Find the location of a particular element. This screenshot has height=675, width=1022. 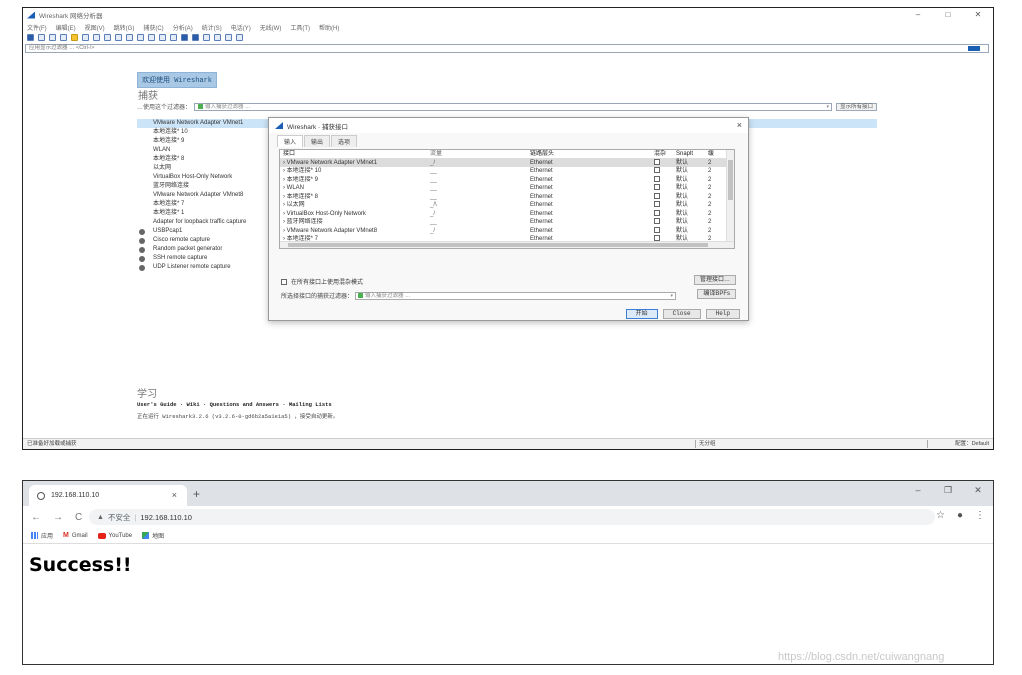

menu-item: 统计(S) is located at coordinates (212, 27).